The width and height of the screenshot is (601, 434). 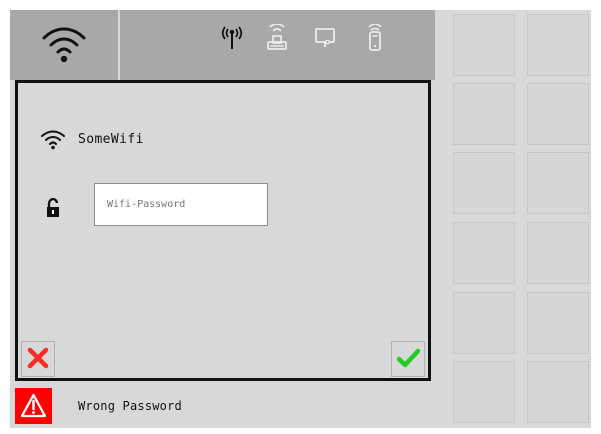 What do you see at coordinates (111, 139) in the screenshot?
I see `network-name: SomeWifi` at bounding box center [111, 139].